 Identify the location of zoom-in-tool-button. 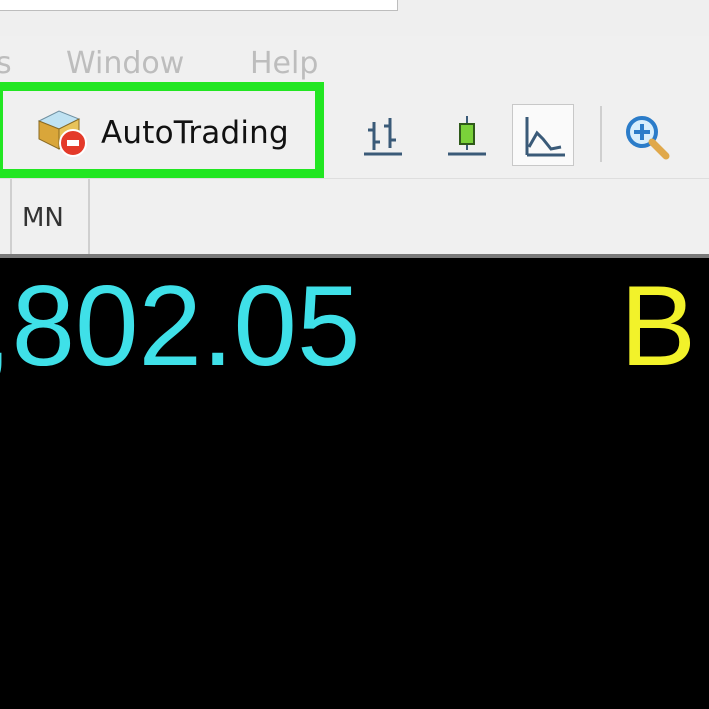
(645, 135).